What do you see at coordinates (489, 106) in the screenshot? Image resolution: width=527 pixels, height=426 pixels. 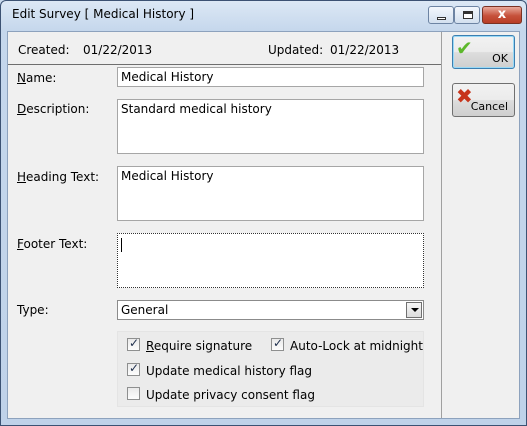 I see `cancel-button-label: Cancel` at bounding box center [489, 106].